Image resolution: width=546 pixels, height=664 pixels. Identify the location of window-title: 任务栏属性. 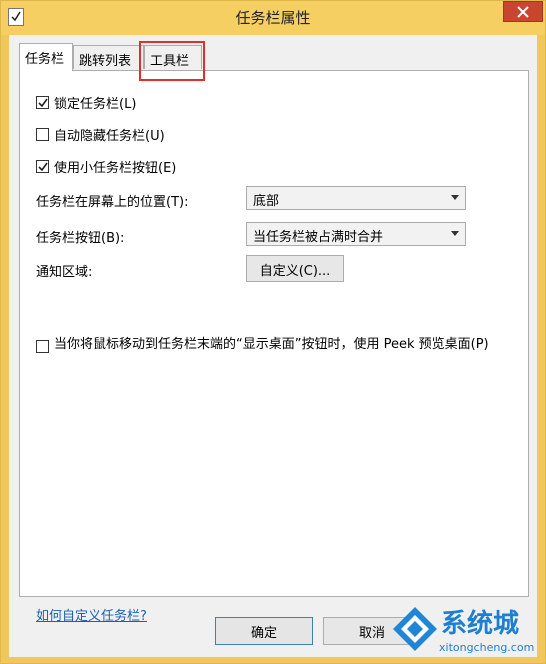
(273, 18).